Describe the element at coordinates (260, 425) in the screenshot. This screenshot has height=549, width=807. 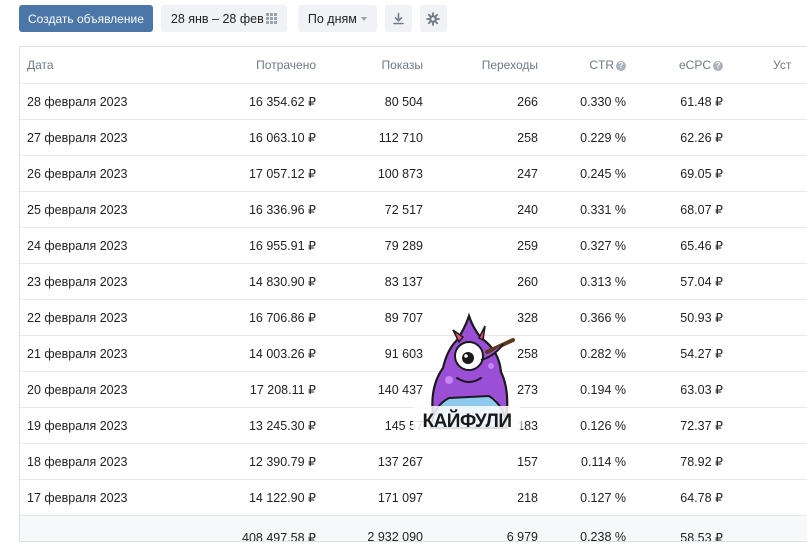
I see `cell-spent: 13 245.30 ₽` at that location.